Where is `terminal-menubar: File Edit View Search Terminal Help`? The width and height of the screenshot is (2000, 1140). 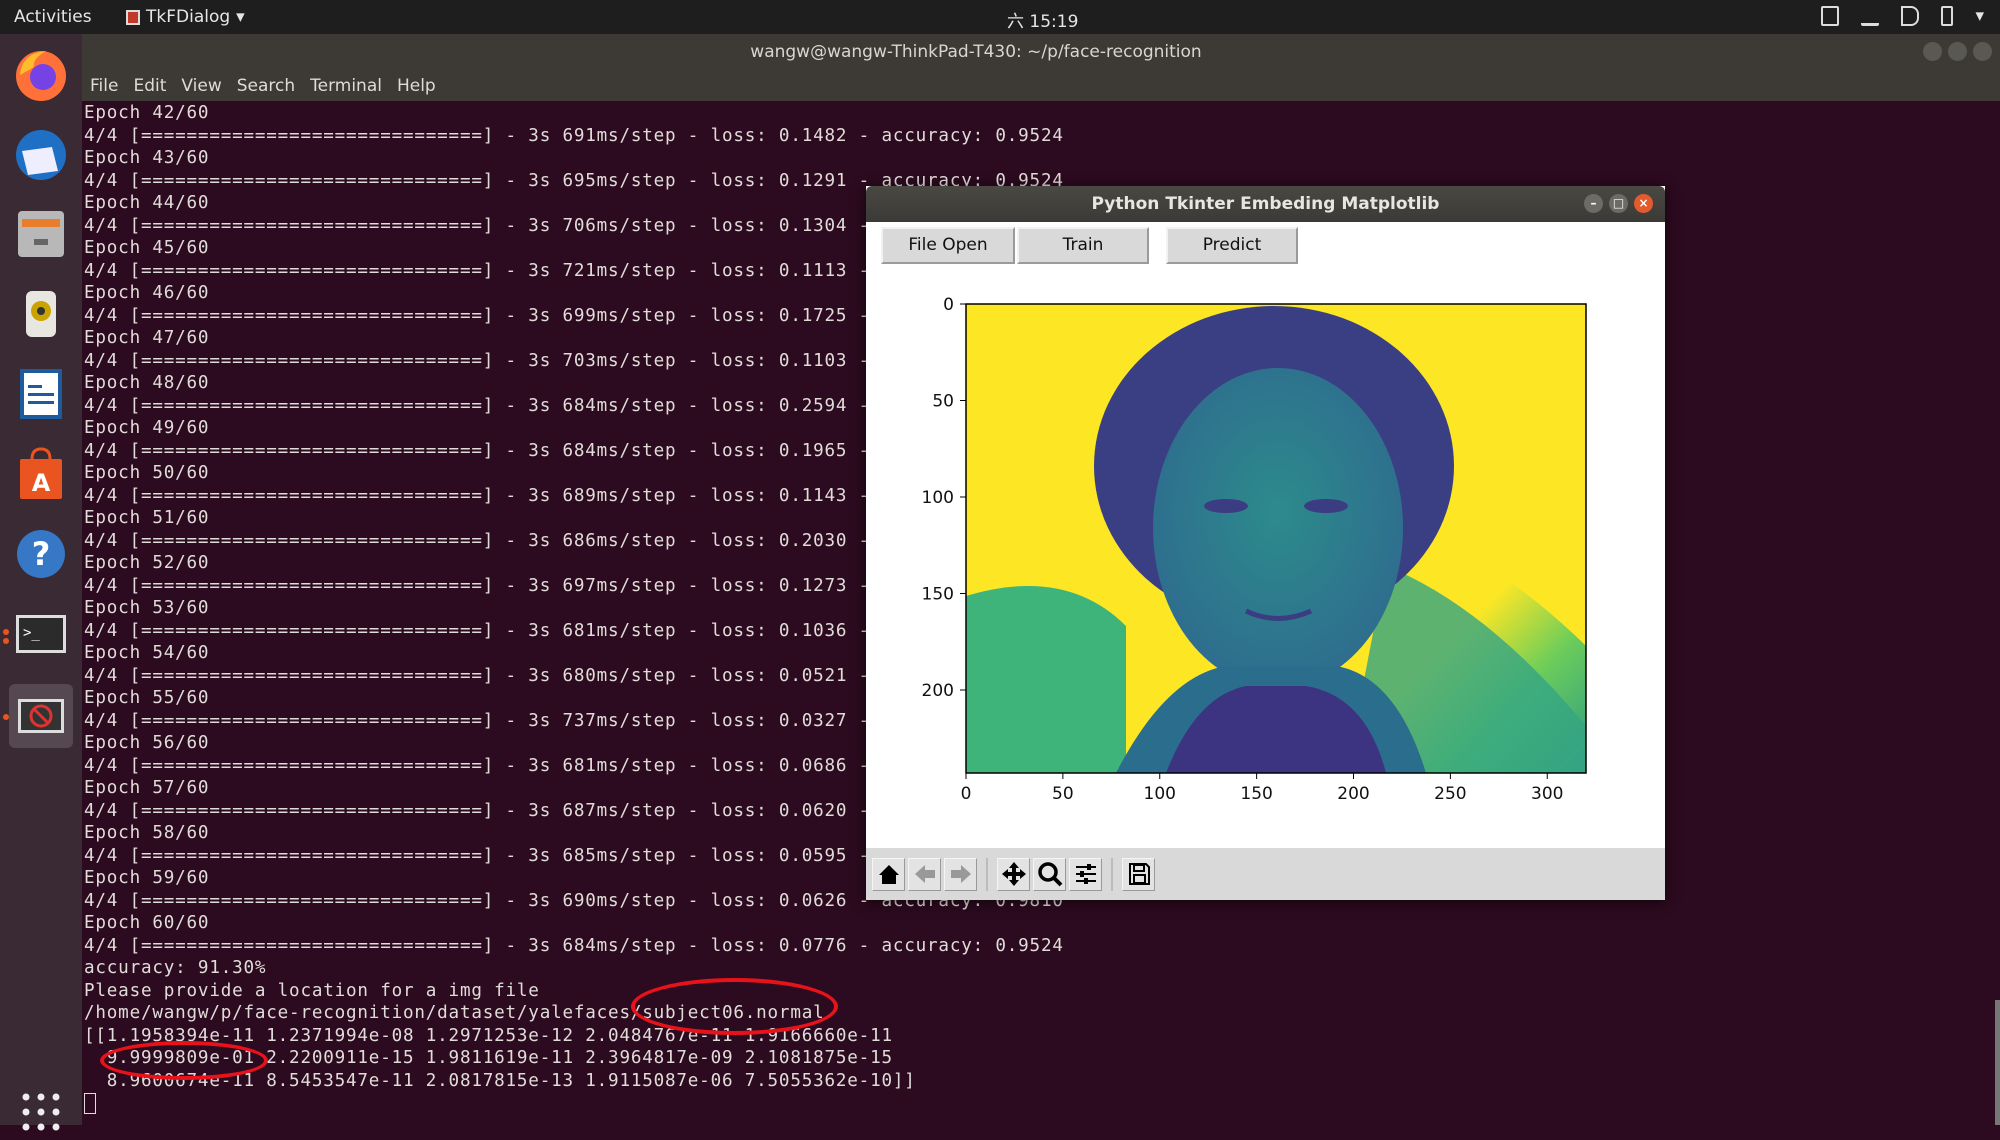 terminal-menubar: File Edit View Search Terminal Help is located at coordinates (1041, 85).